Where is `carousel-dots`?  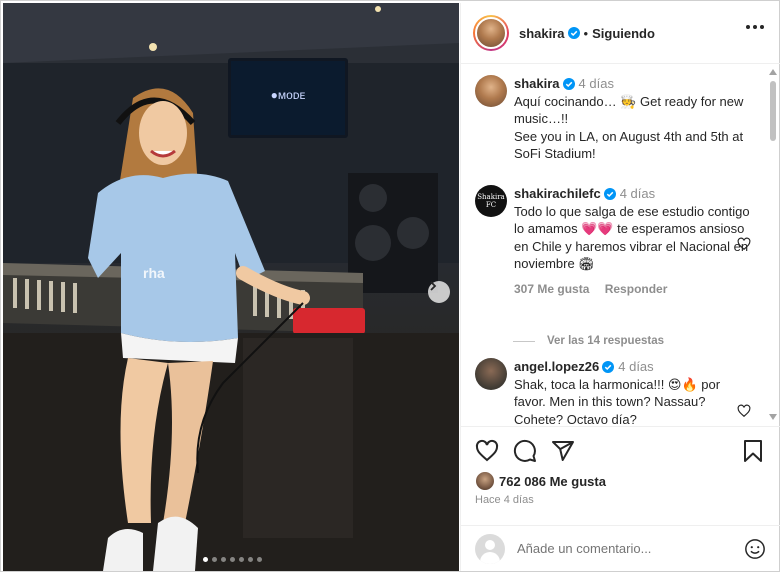 carousel-dots is located at coordinates (232, 559).